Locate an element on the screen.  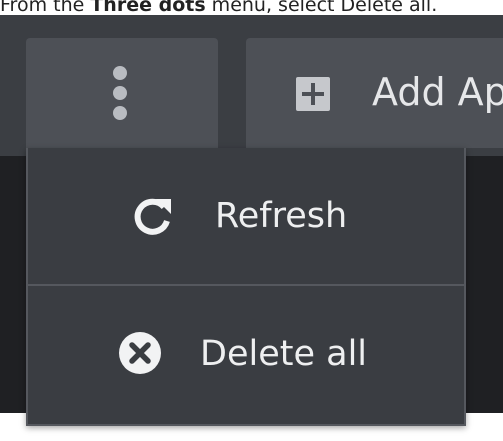
caption-prefix: From the is located at coordinates (45, 8).